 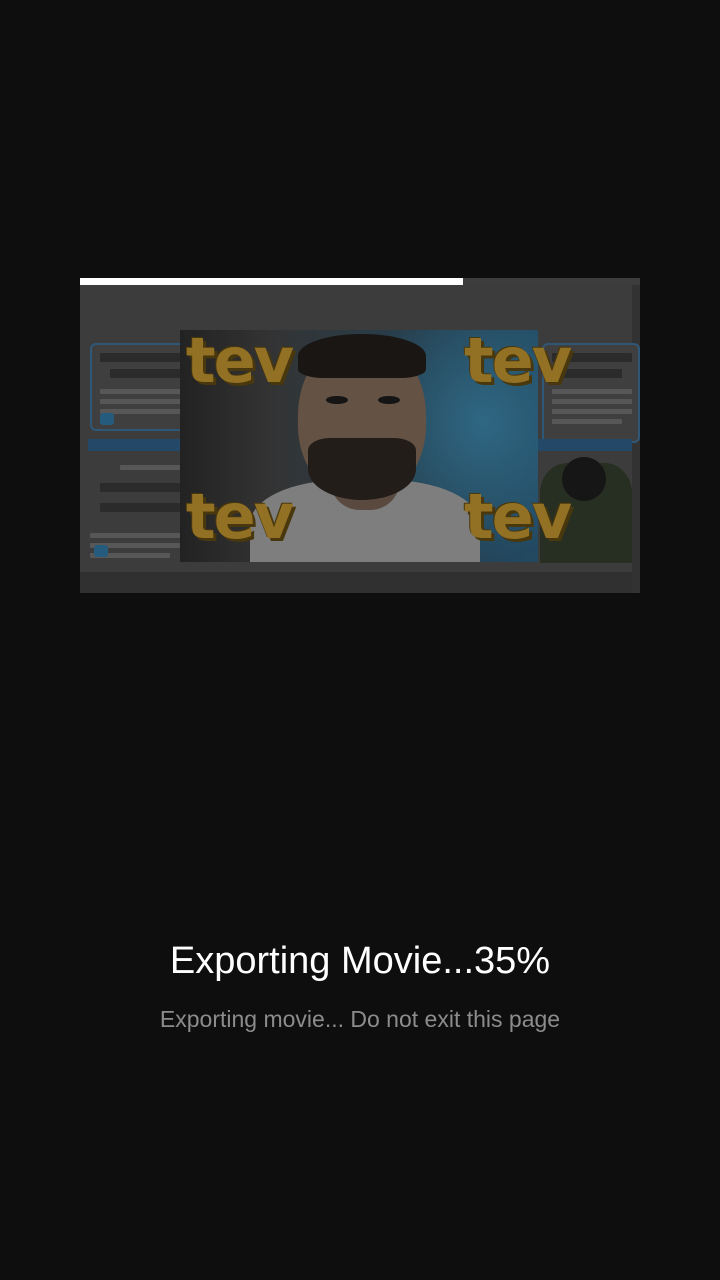 What do you see at coordinates (271, 281) in the screenshot?
I see `export-progress-top` at bounding box center [271, 281].